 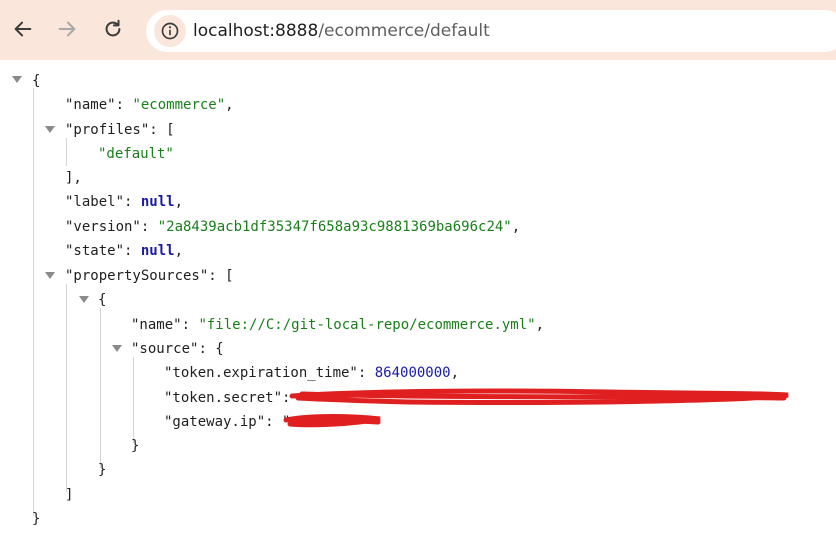 What do you see at coordinates (236, 398) in the screenshot?
I see `json-line-token-secret: "token.secret": "` at bounding box center [236, 398].